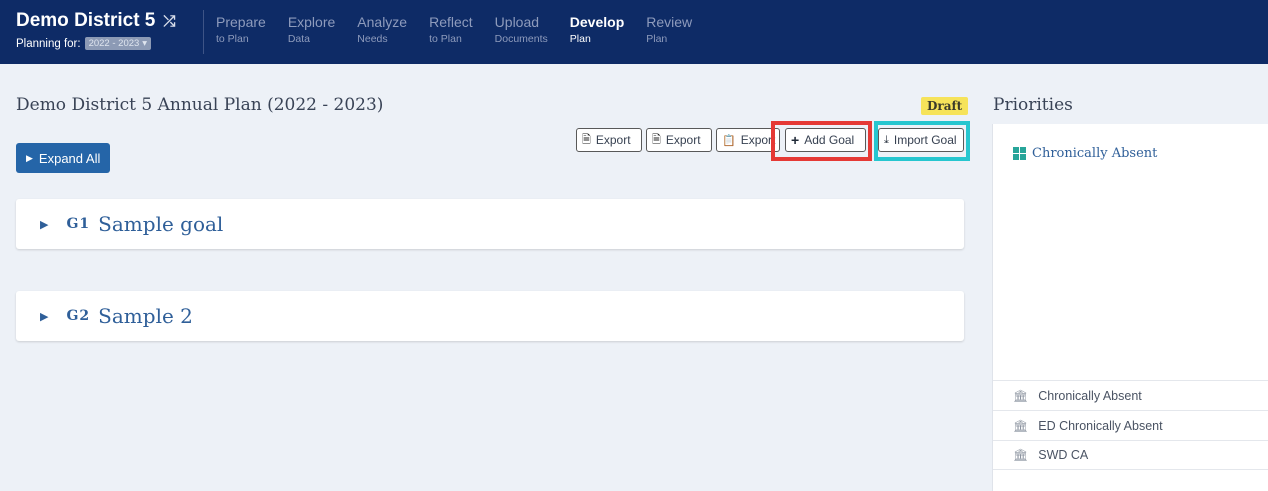 The width and height of the screenshot is (1268, 491). Describe the element at coordinates (161, 224) in the screenshot. I see `goal-name: Sample goal` at that location.